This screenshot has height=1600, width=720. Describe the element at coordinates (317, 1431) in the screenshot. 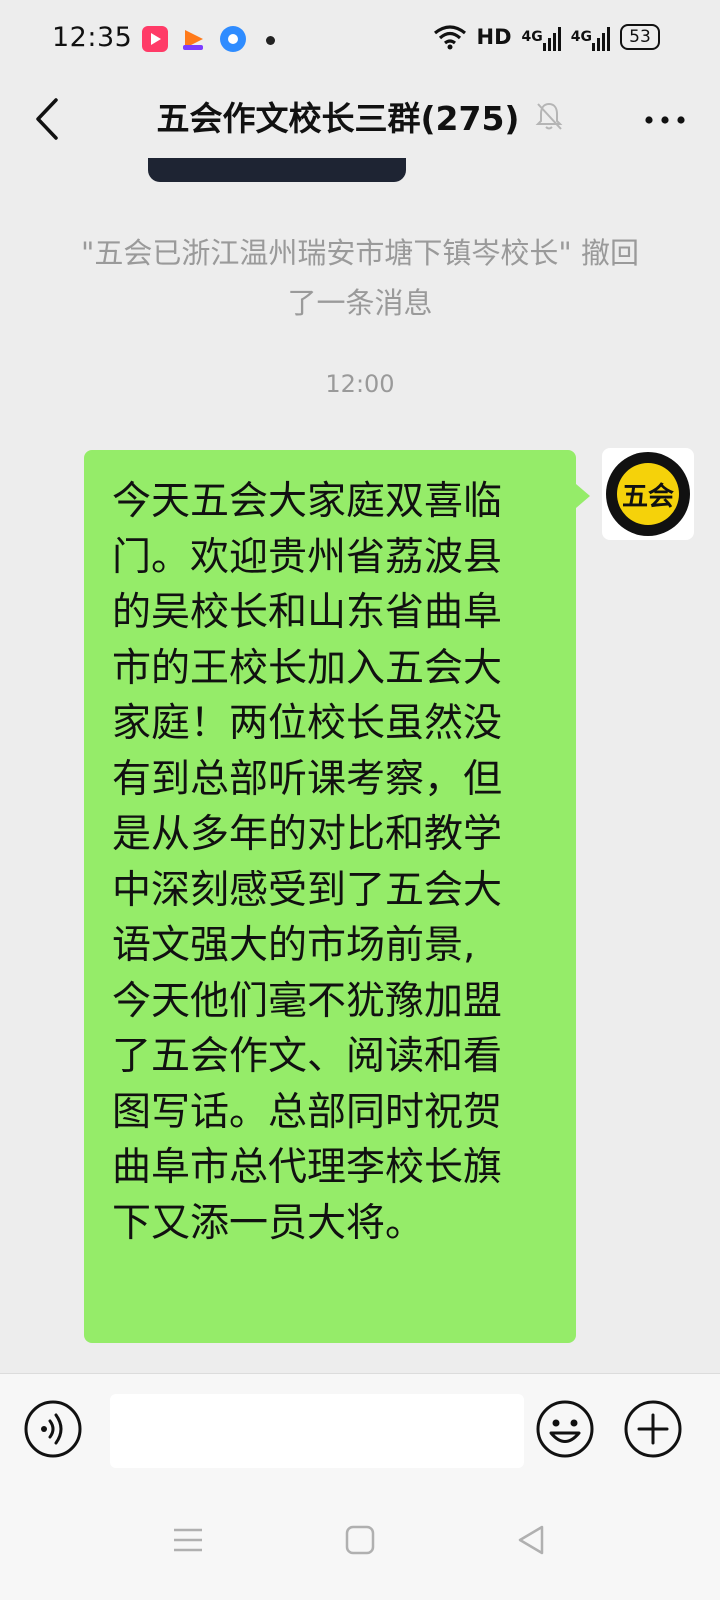

I see `message-input` at that location.